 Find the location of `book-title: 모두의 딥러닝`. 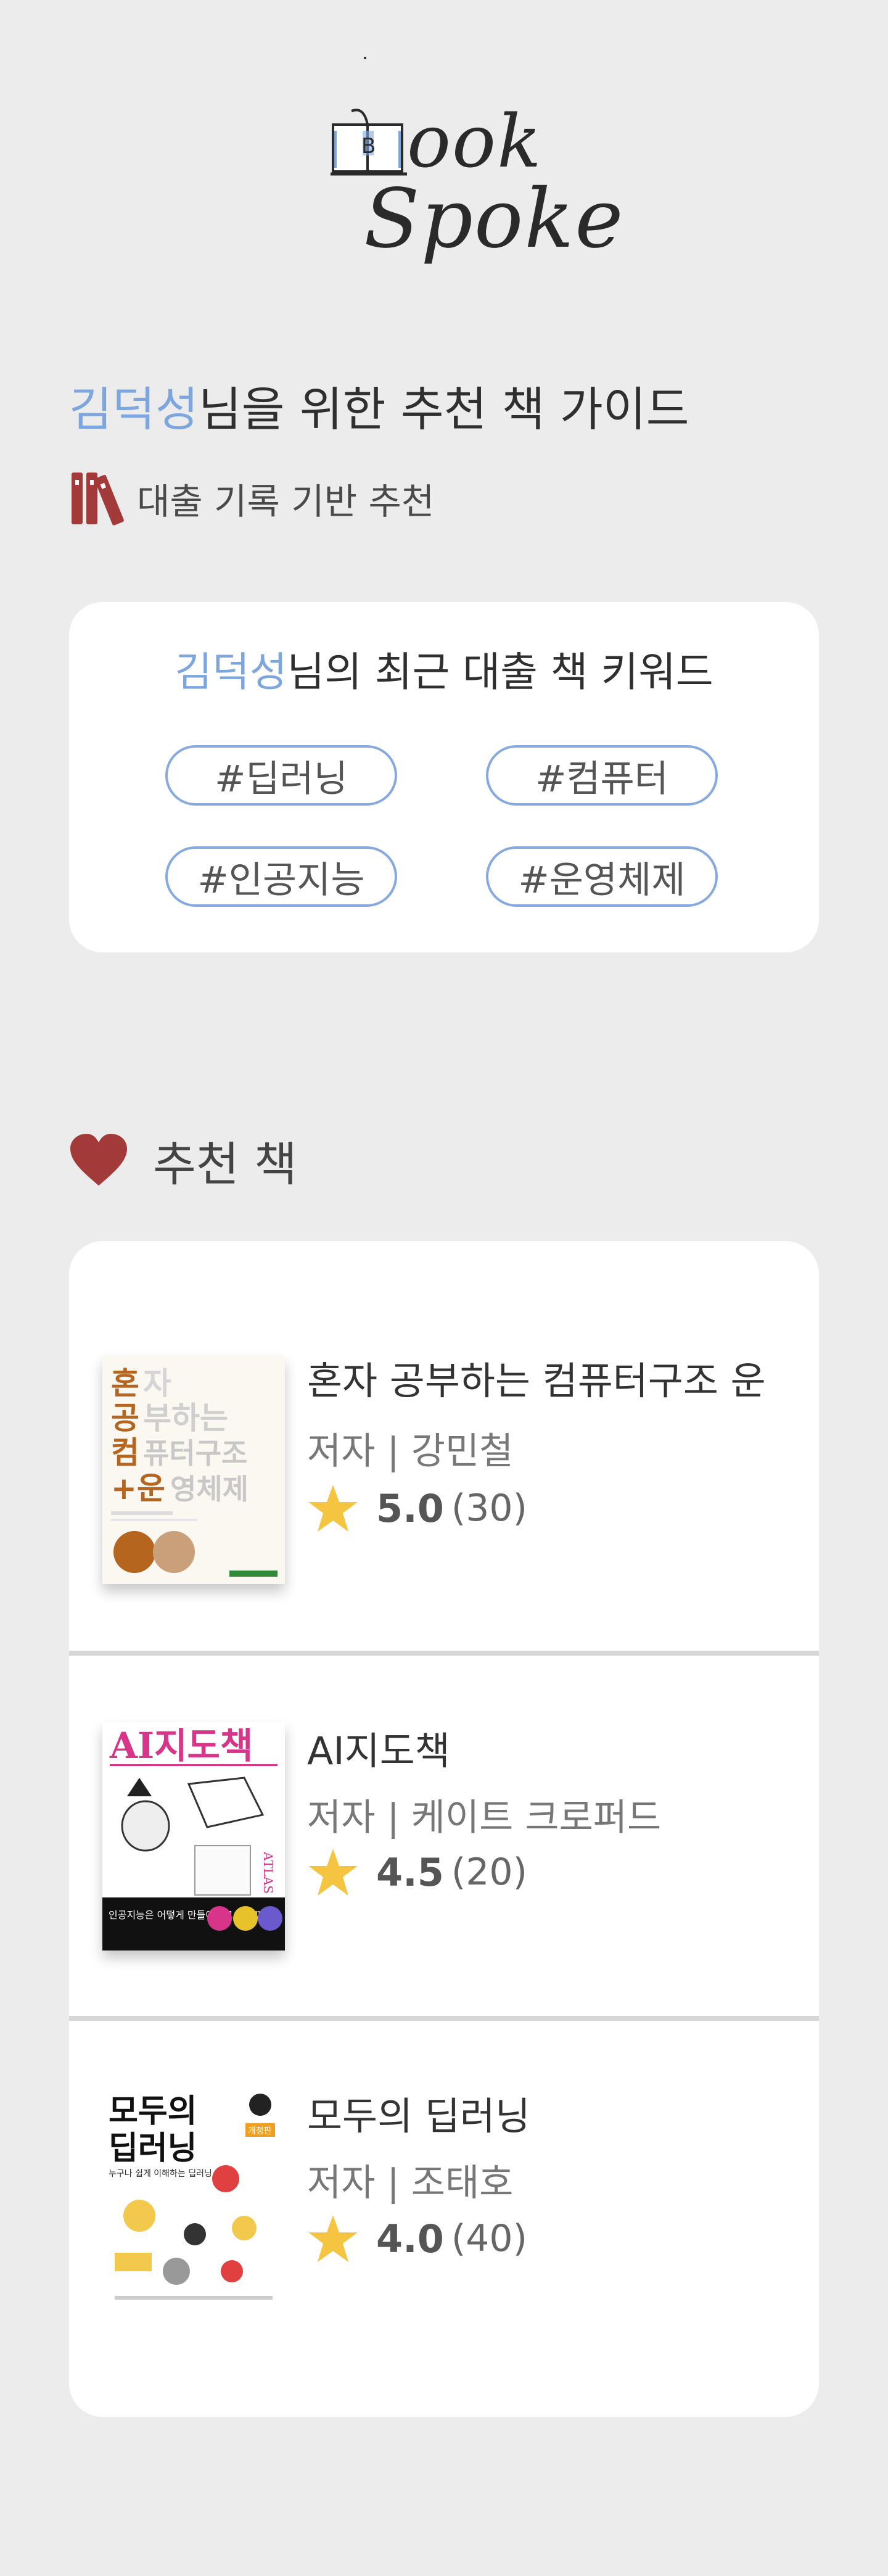

book-title: 모두의 딥러닝 is located at coordinates (418, 2112).